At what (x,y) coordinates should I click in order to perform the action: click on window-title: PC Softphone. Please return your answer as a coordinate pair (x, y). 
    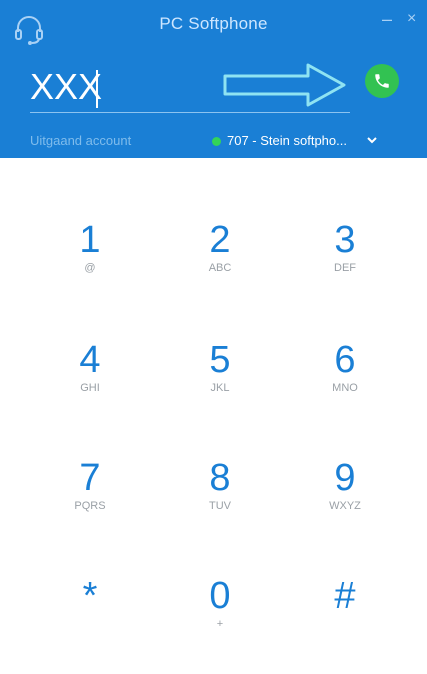
    Looking at the image, I should click on (213, 23).